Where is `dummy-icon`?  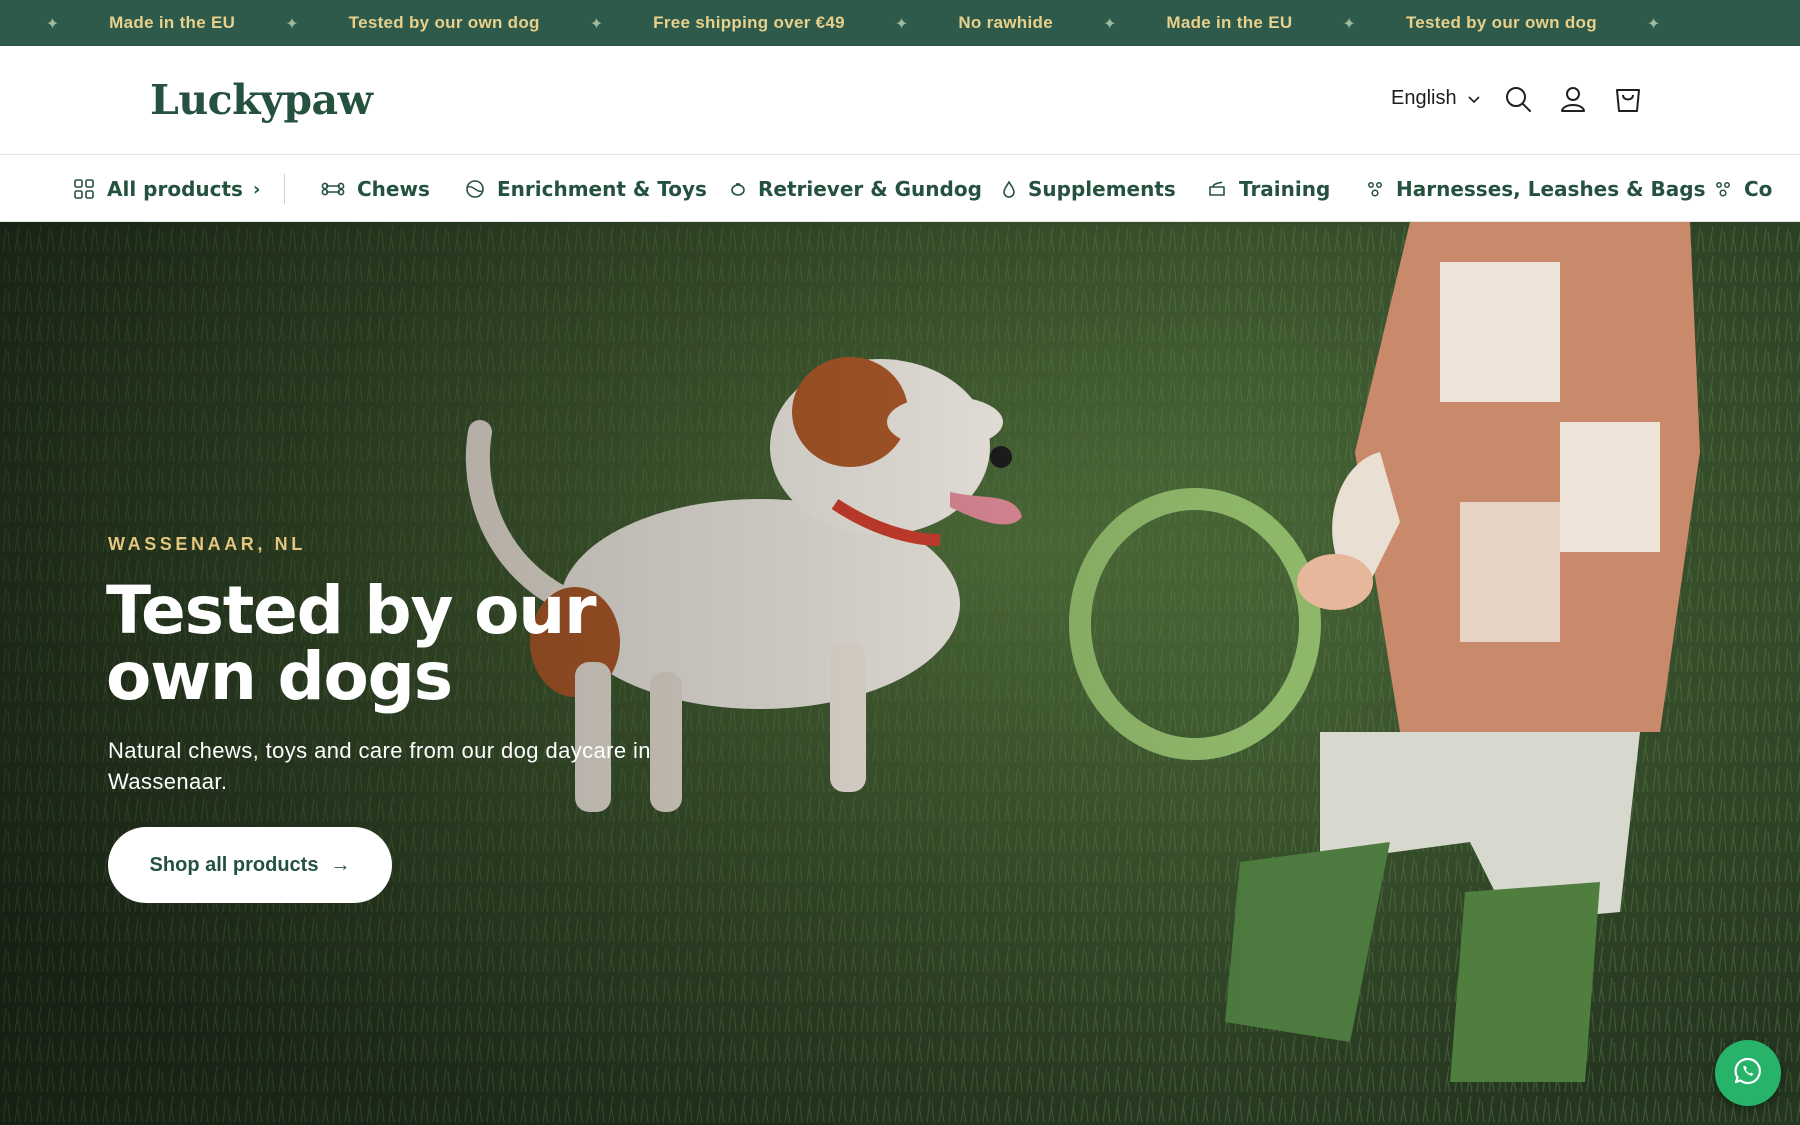
dummy-icon is located at coordinates (738, 189).